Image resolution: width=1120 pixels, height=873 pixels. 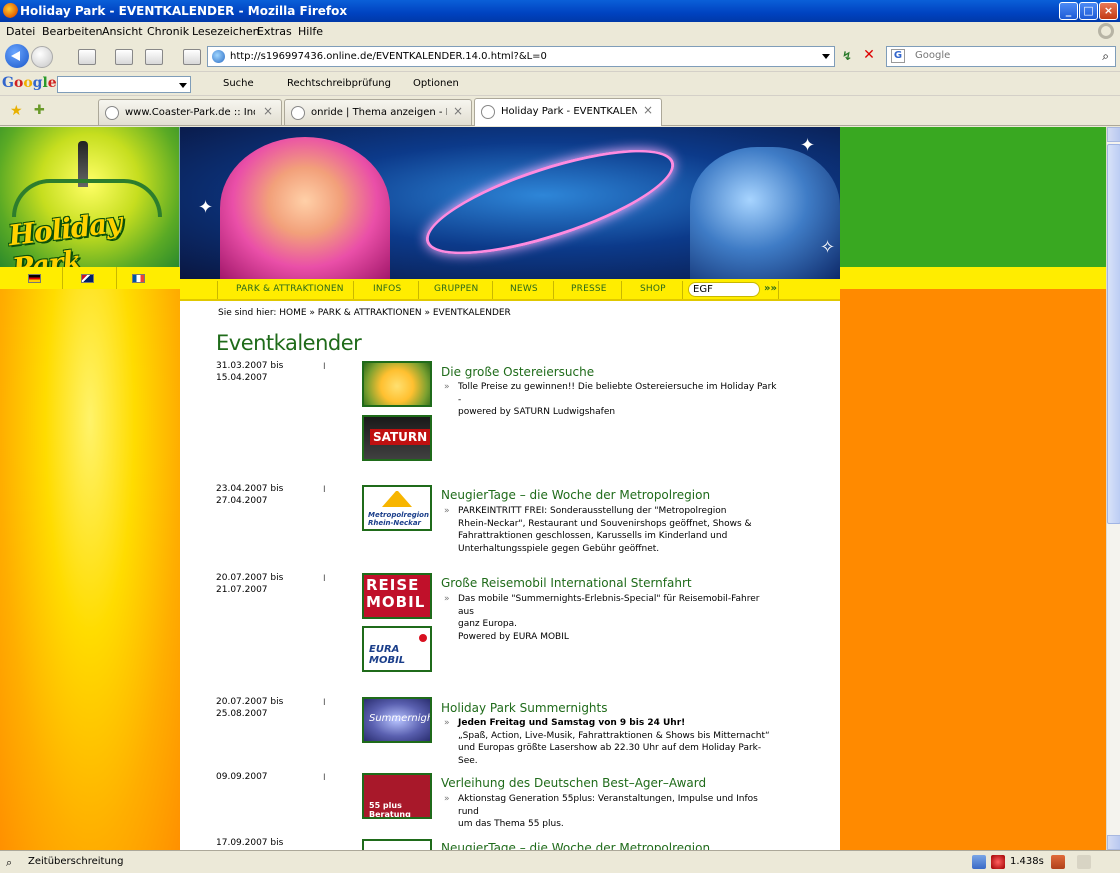 I want to click on logo-text: REISE MOBIL, so click(x=396, y=593).